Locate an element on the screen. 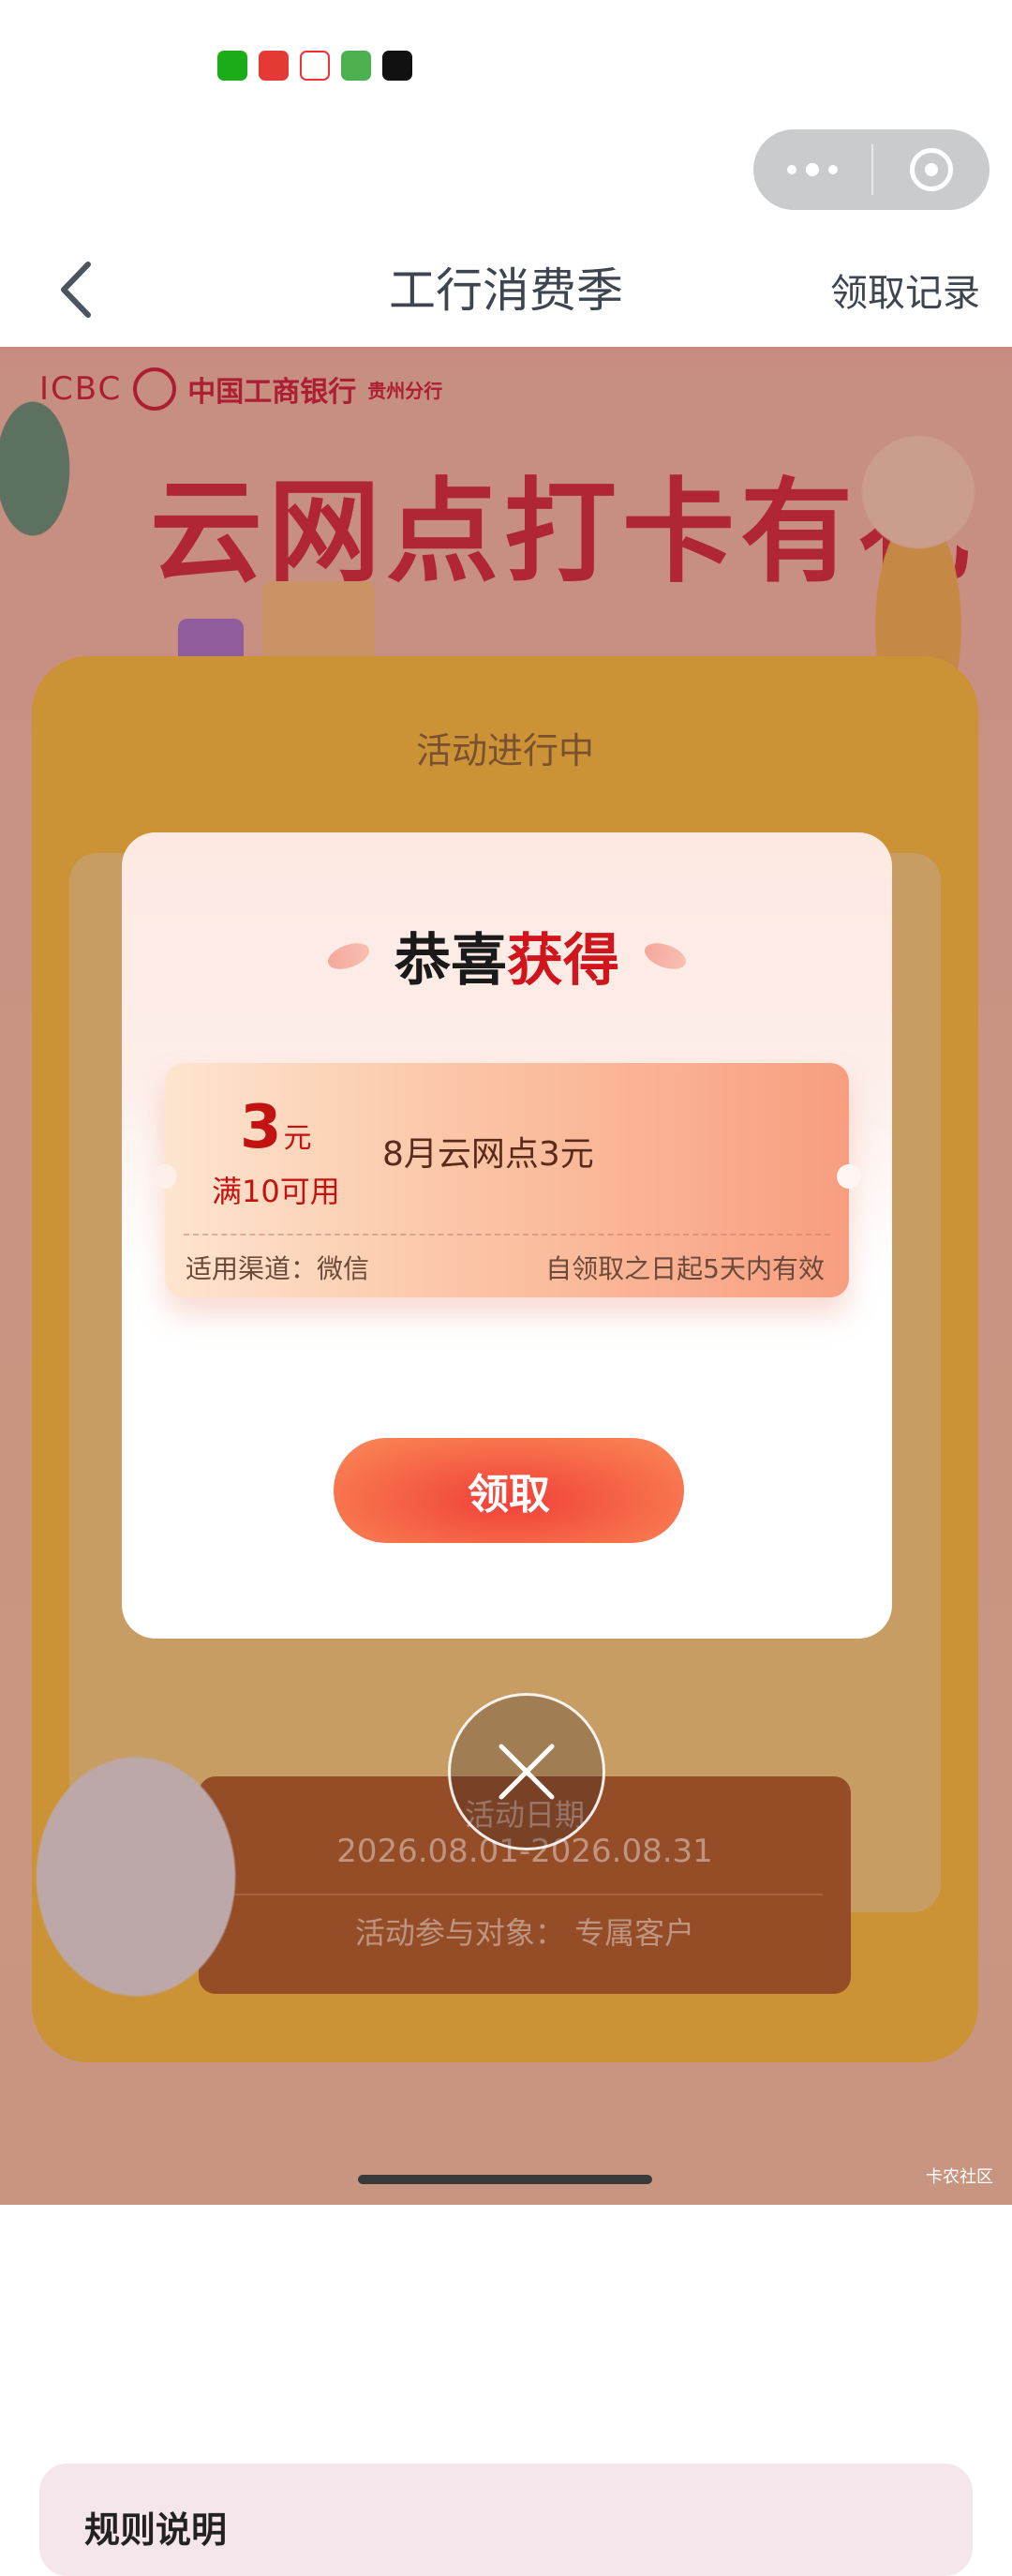  more-dots-icon is located at coordinates (812, 170).